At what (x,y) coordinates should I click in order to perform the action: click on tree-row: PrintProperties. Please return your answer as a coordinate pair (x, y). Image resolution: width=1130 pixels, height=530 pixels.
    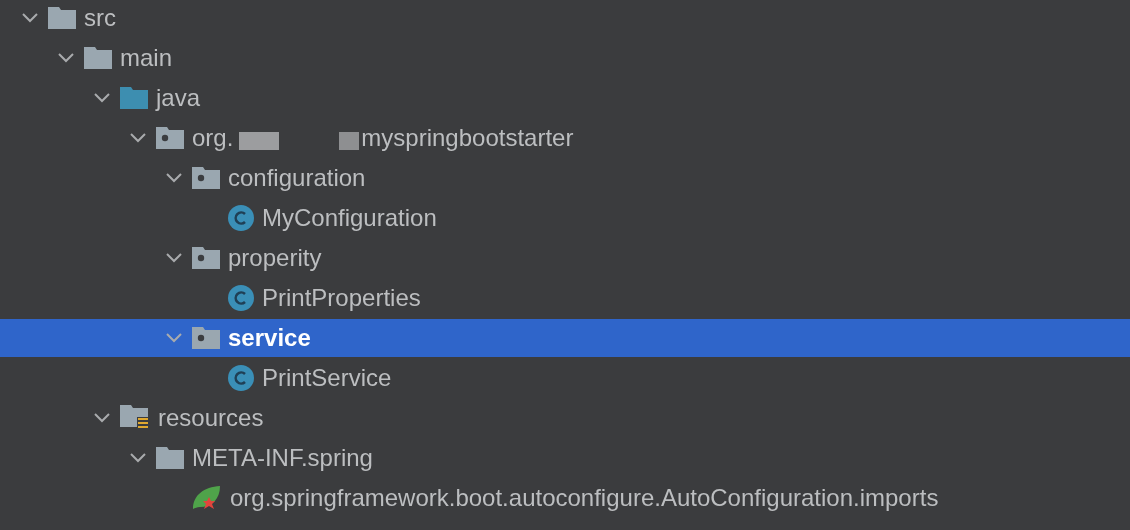
    Looking at the image, I should click on (565, 298).